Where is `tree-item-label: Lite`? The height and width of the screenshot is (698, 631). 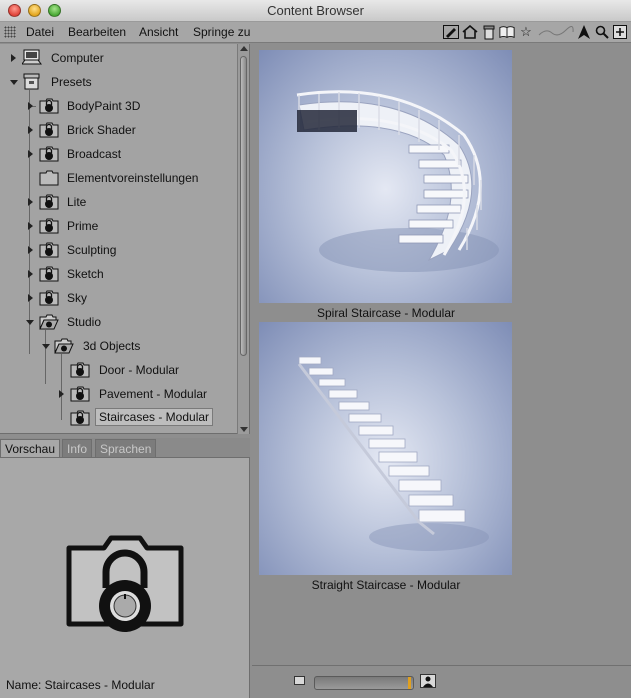
tree-item-label: Lite is located at coordinates (77, 202).